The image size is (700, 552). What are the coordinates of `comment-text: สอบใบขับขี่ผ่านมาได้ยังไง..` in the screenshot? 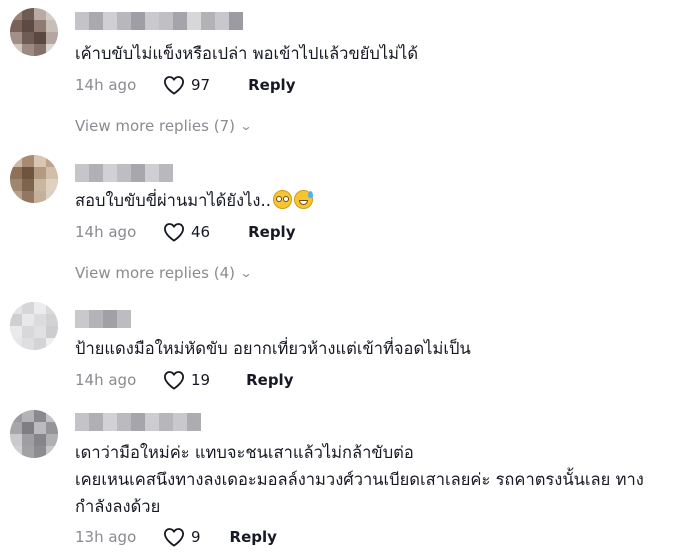 It's located at (194, 200).